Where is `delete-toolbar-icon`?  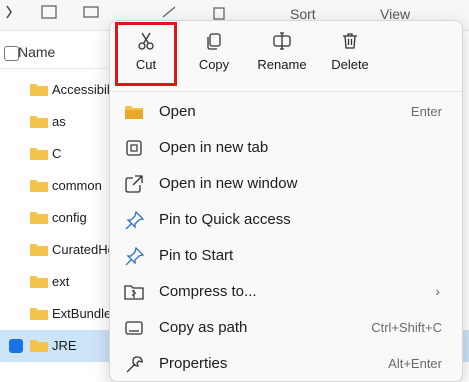
delete-toolbar-icon is located at coordinates (219, 12).